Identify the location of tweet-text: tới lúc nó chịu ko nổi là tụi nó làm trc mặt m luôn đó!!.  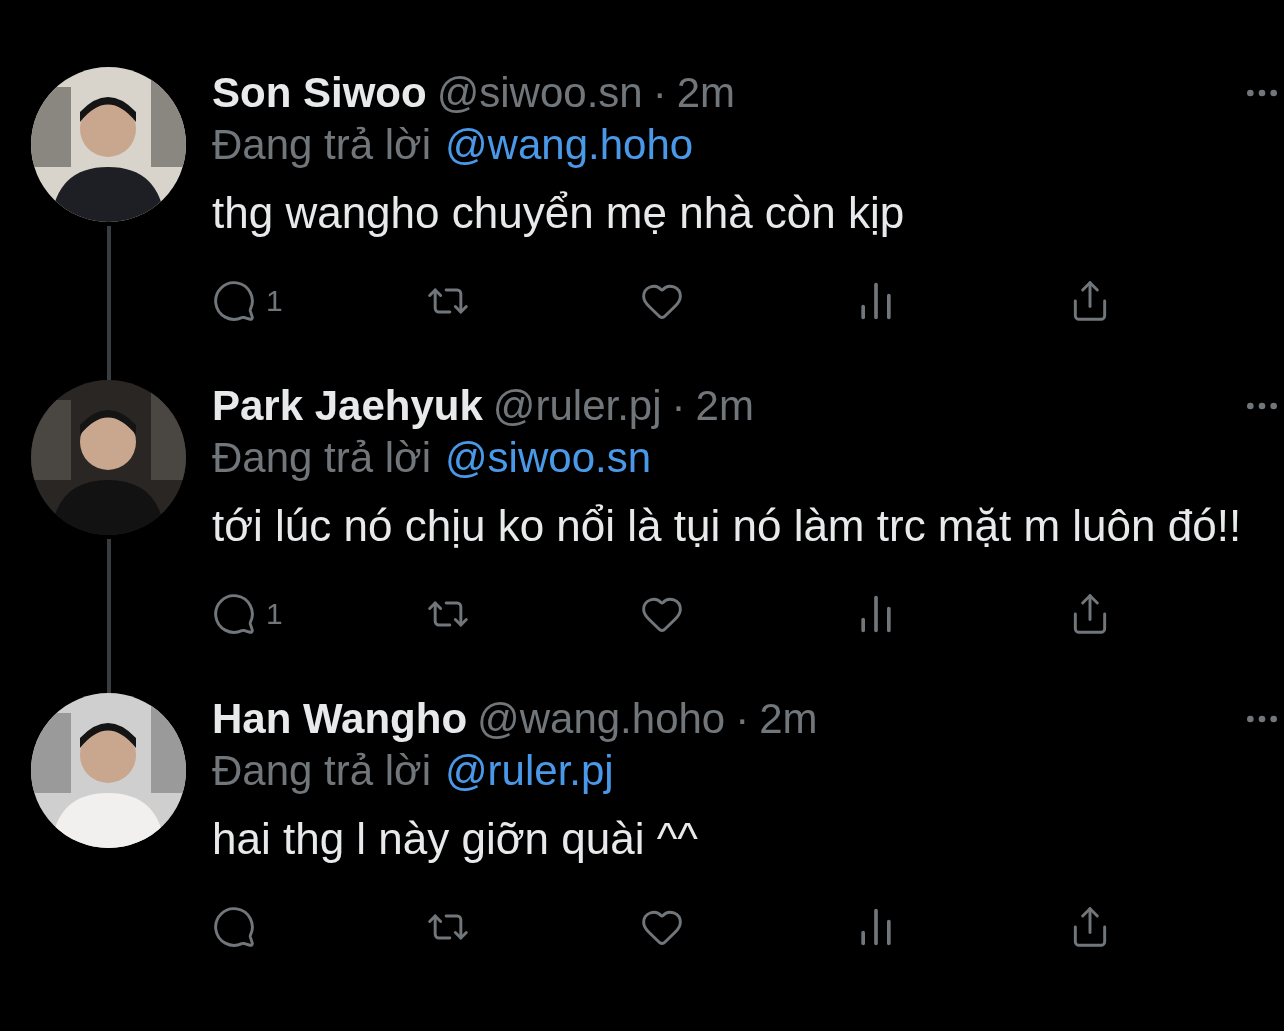
(727, 526).